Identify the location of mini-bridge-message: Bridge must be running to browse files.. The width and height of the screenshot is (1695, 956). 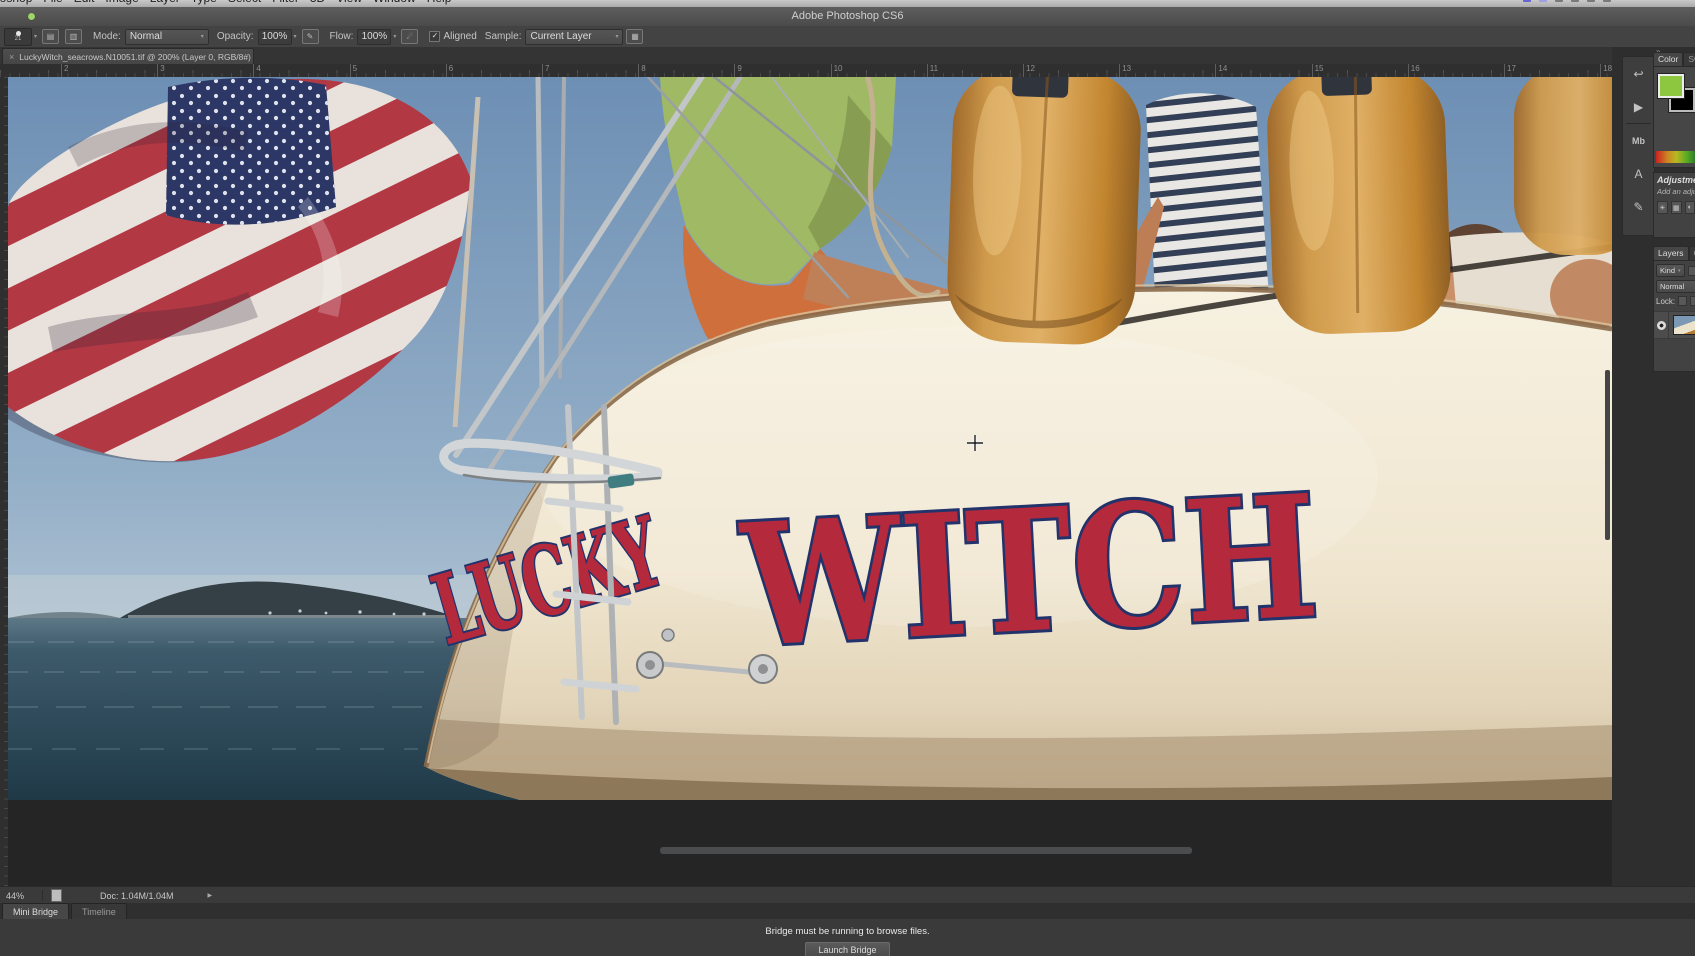
(847, 931).